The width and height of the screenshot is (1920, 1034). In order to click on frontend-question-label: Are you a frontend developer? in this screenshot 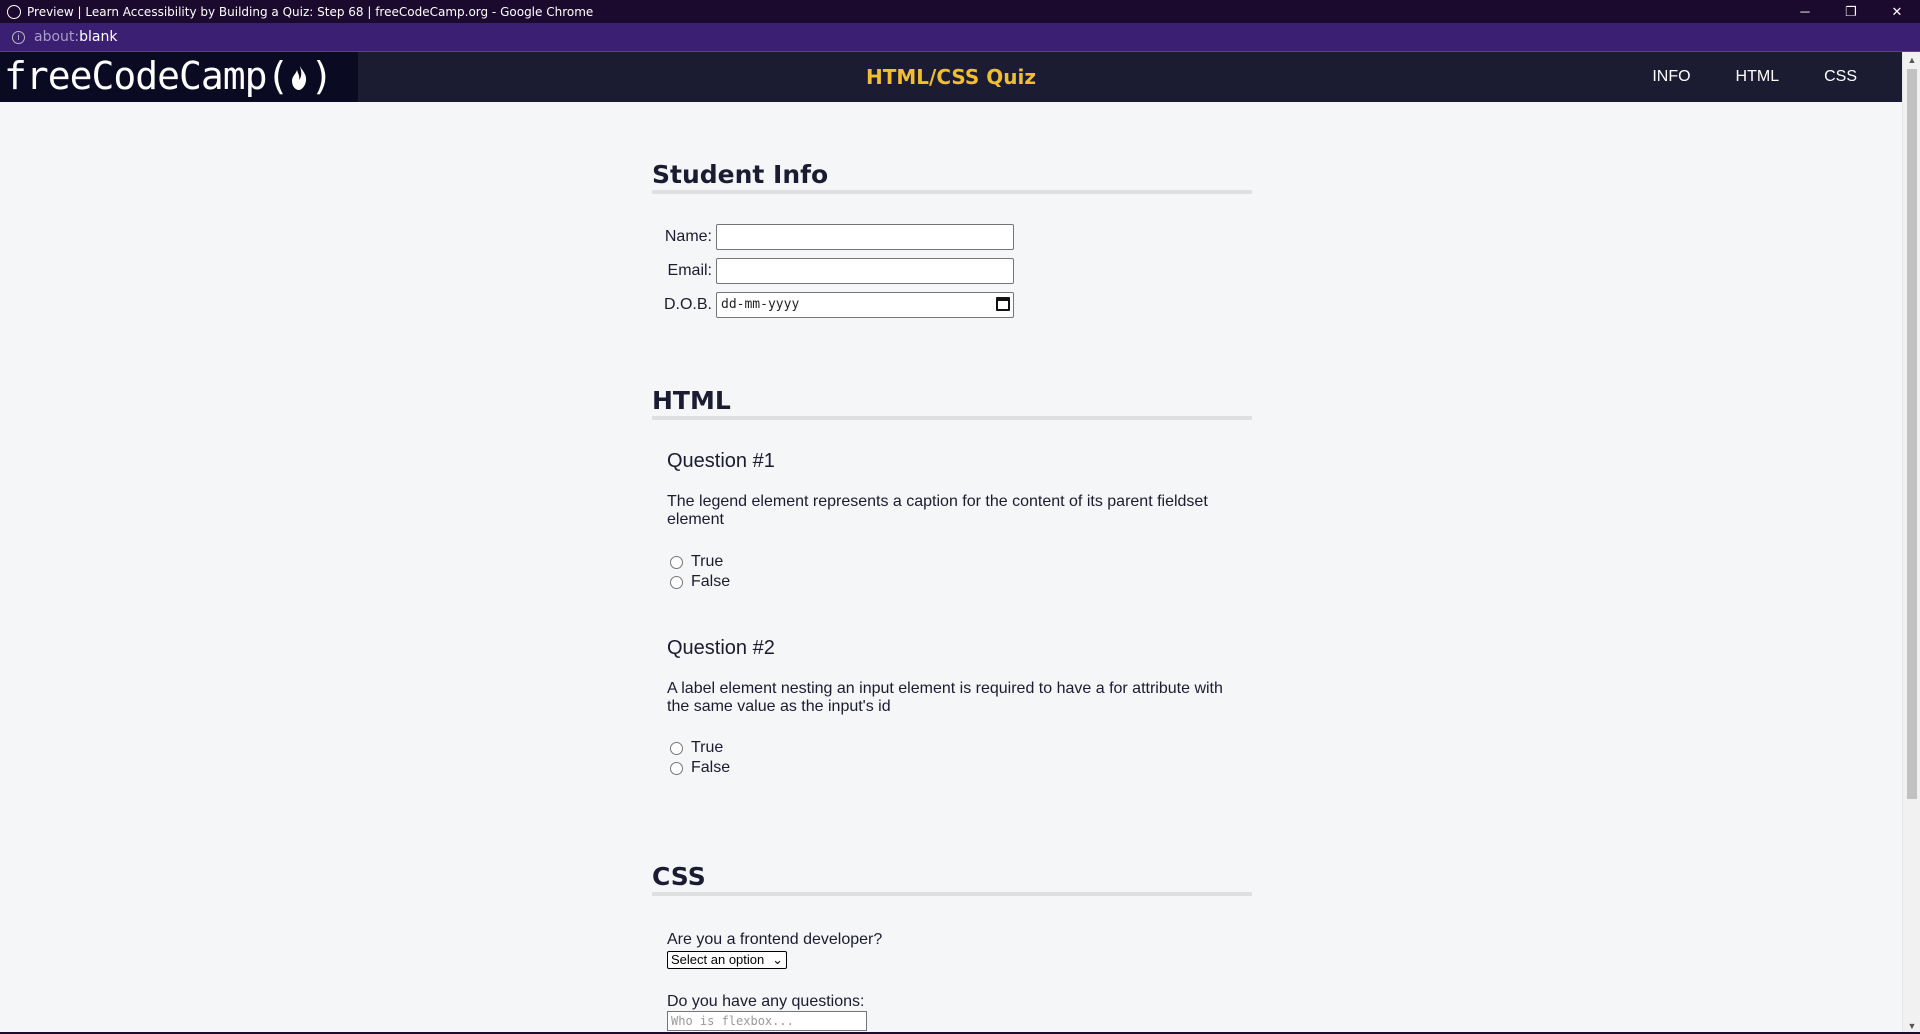, I will do `click(775, 939)`.